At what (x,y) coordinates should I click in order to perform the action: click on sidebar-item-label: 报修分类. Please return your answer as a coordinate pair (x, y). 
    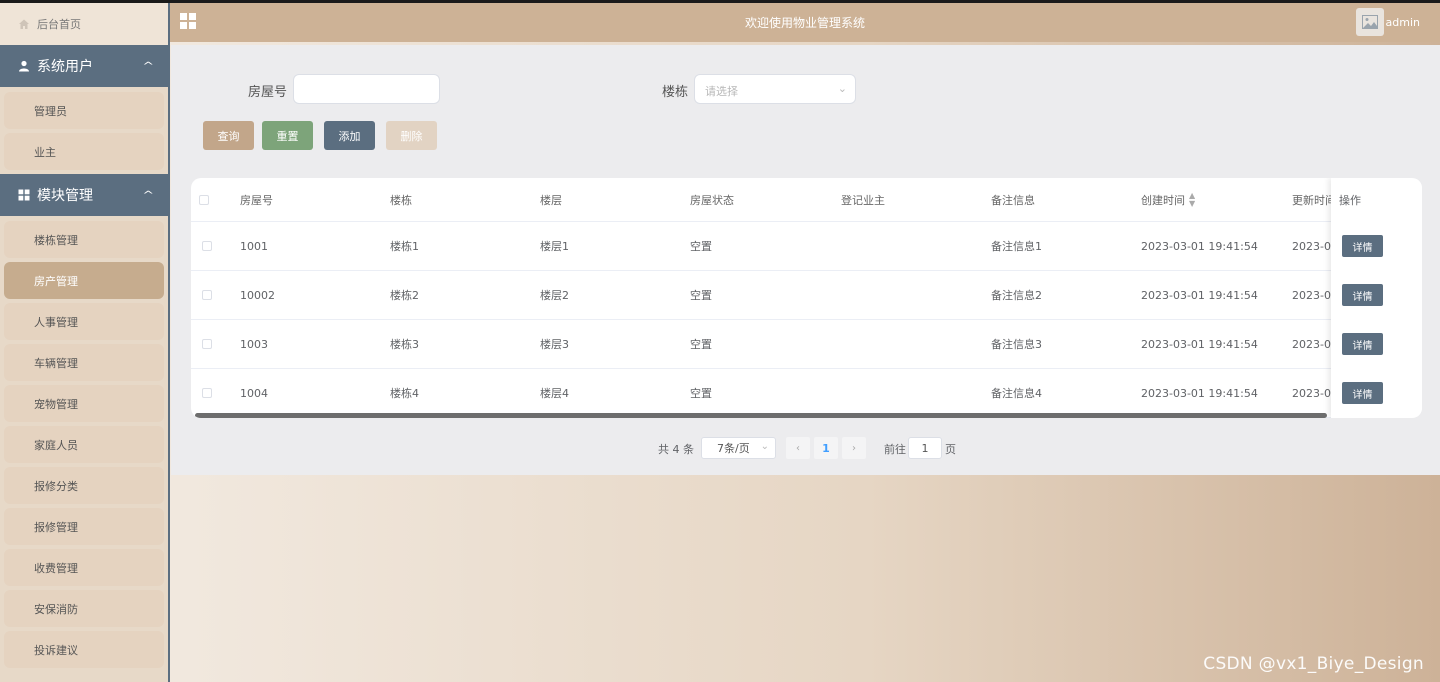
    Looking at the image, I should click on (56, 486).